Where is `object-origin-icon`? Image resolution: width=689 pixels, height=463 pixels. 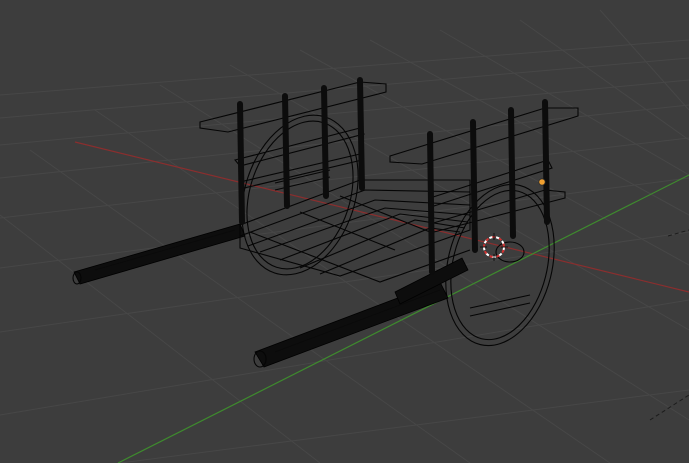
object-origin-icon is located at coordinates (542, 182).